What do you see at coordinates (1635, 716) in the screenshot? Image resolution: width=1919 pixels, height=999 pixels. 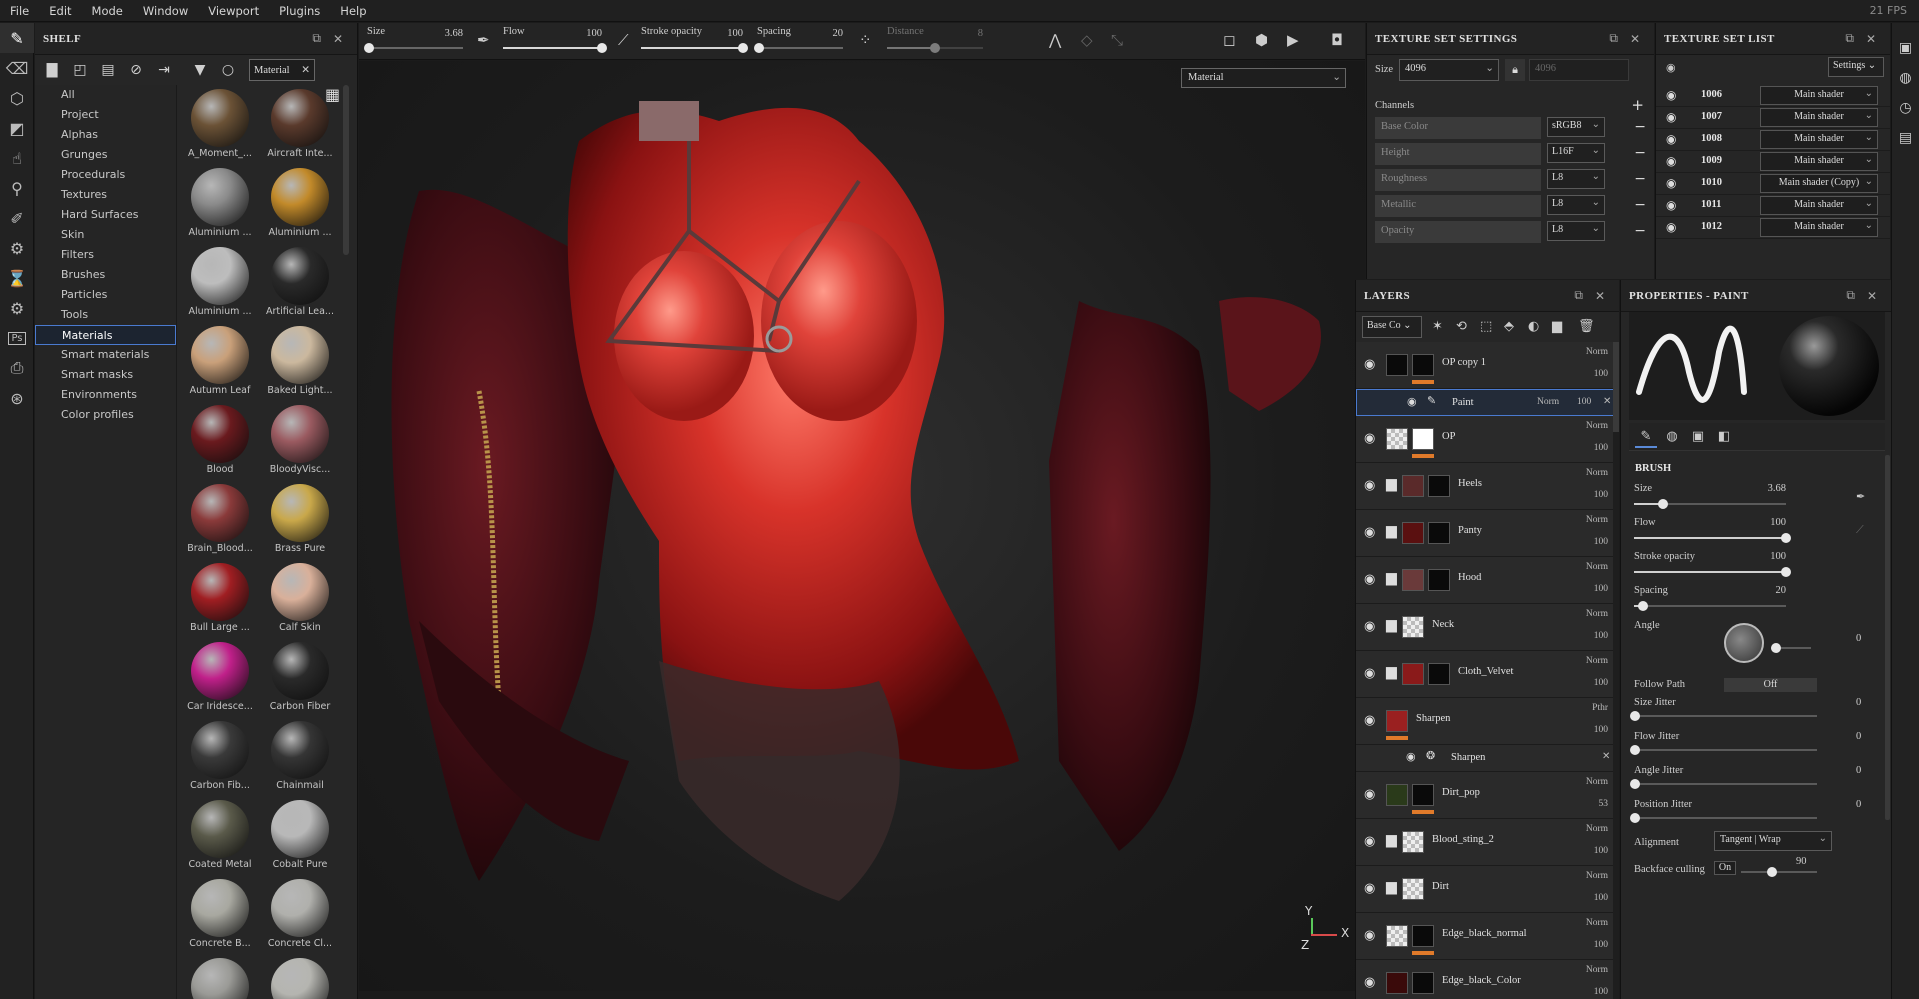 I see `size-jitter-knob` at bounding box center [1635, 716].